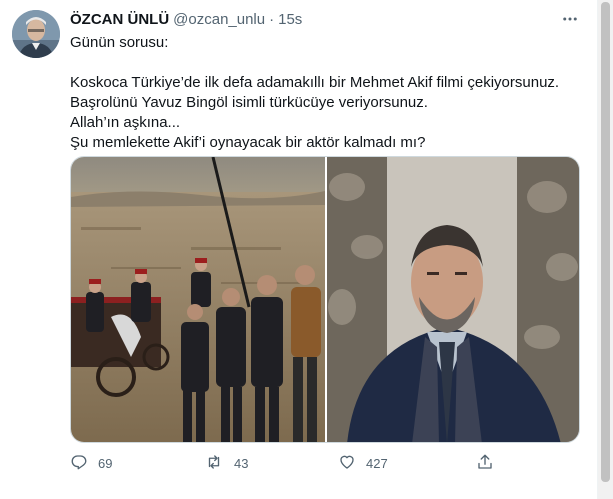 The height and width of the screenshot is (499, 613). I want to click on tweet-header: ÖZCAN ÜNLÜ @ozcan_unlu · 15s, so click(186, 19).